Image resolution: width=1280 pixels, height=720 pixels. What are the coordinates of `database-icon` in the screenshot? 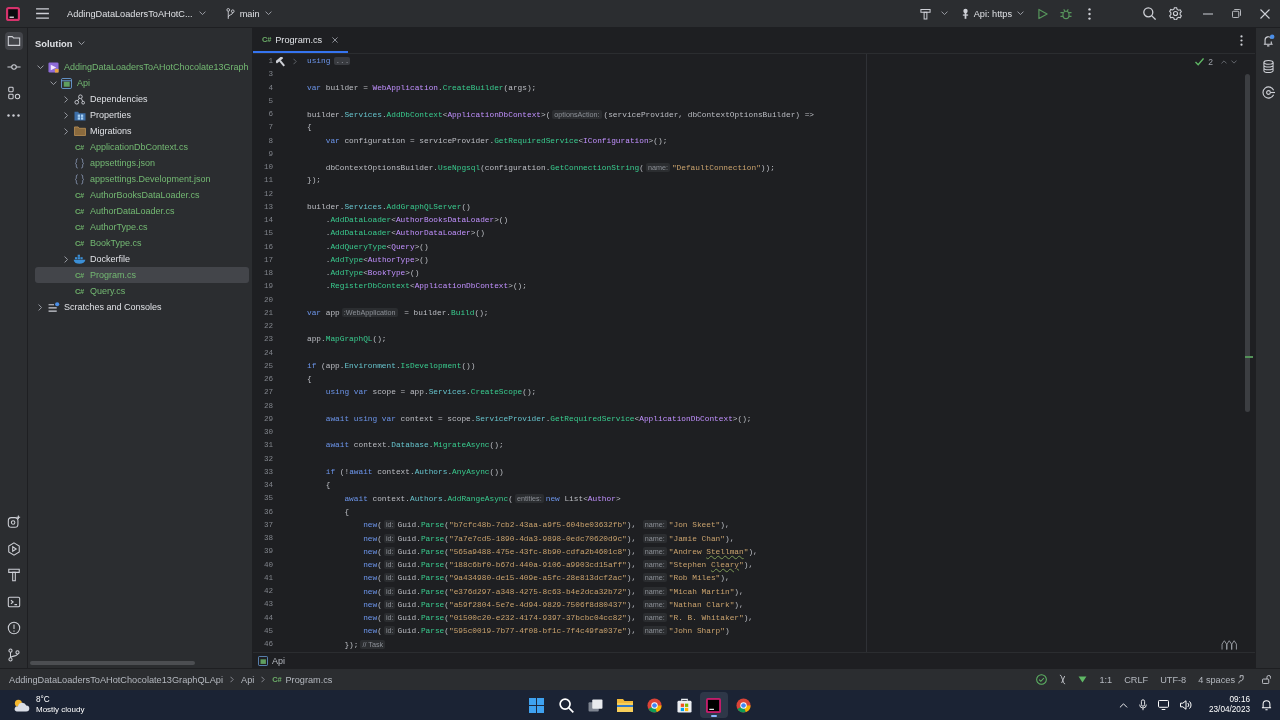 It's located at (1268, 66).